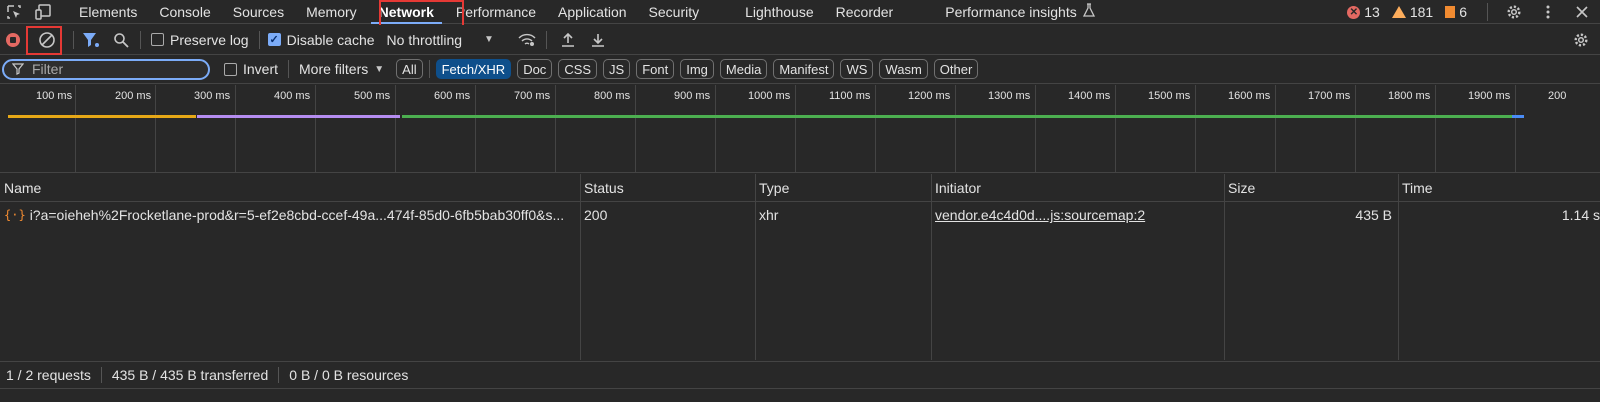 The image size is (1600, 402). I want to click on network-conditions-button, so click(527, 40).